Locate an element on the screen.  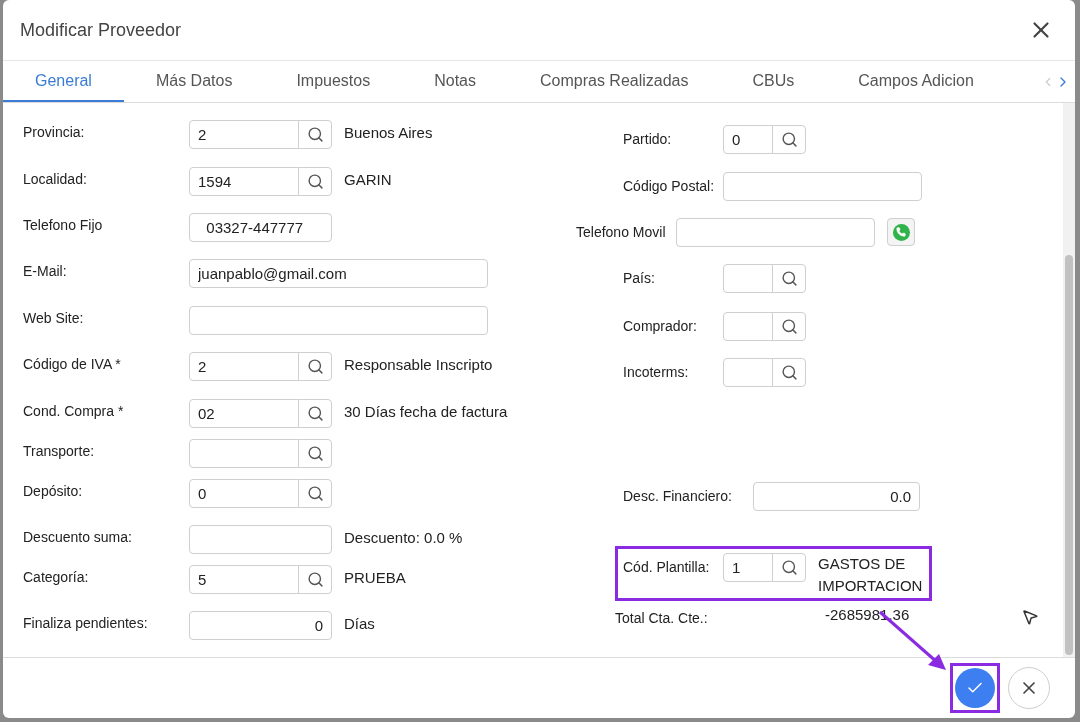
field-label: Depósito: is located at coordinates (53, 491).